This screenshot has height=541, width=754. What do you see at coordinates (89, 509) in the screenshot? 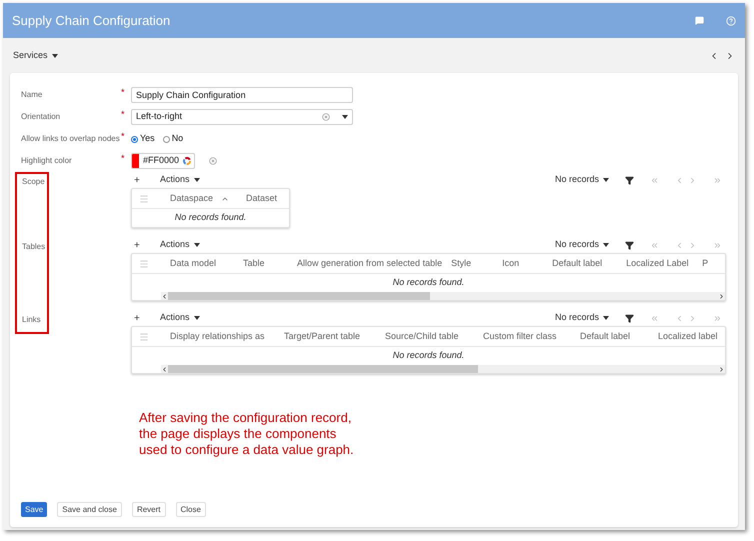
I see `form-button: Save and close` at bounding box center [89, 509].